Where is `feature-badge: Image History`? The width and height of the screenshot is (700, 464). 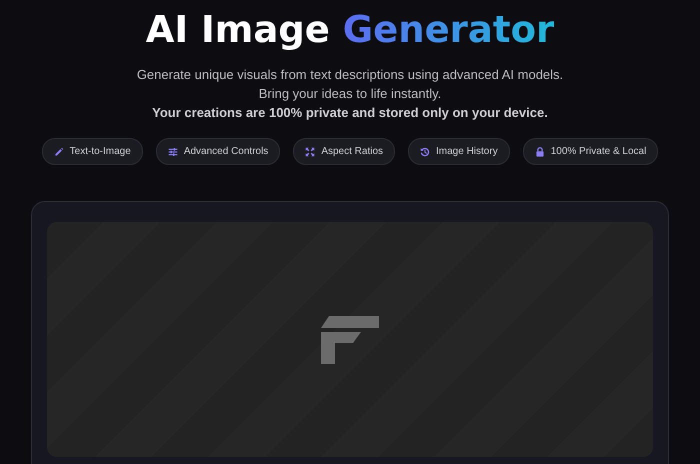
feature-badge: Image History is located at coordinates (459, 151).